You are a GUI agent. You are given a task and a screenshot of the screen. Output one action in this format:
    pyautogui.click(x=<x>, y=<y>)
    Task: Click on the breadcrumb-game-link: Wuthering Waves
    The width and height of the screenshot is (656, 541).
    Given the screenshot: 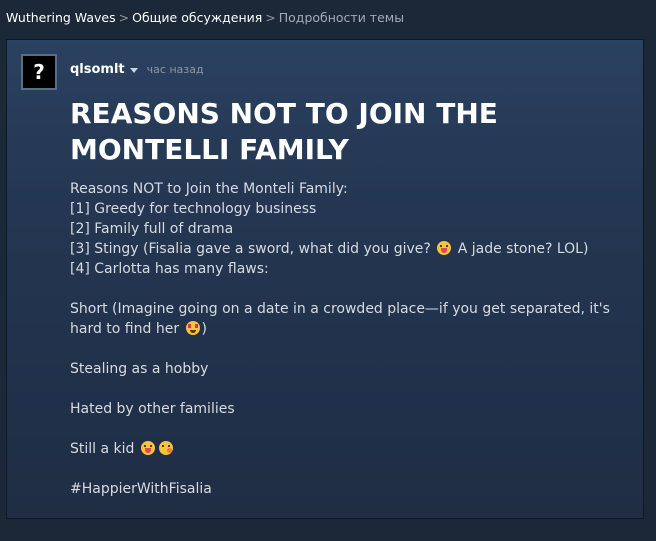 What is the action you would take?
    pyautogui.click(x=61, y=17)
    